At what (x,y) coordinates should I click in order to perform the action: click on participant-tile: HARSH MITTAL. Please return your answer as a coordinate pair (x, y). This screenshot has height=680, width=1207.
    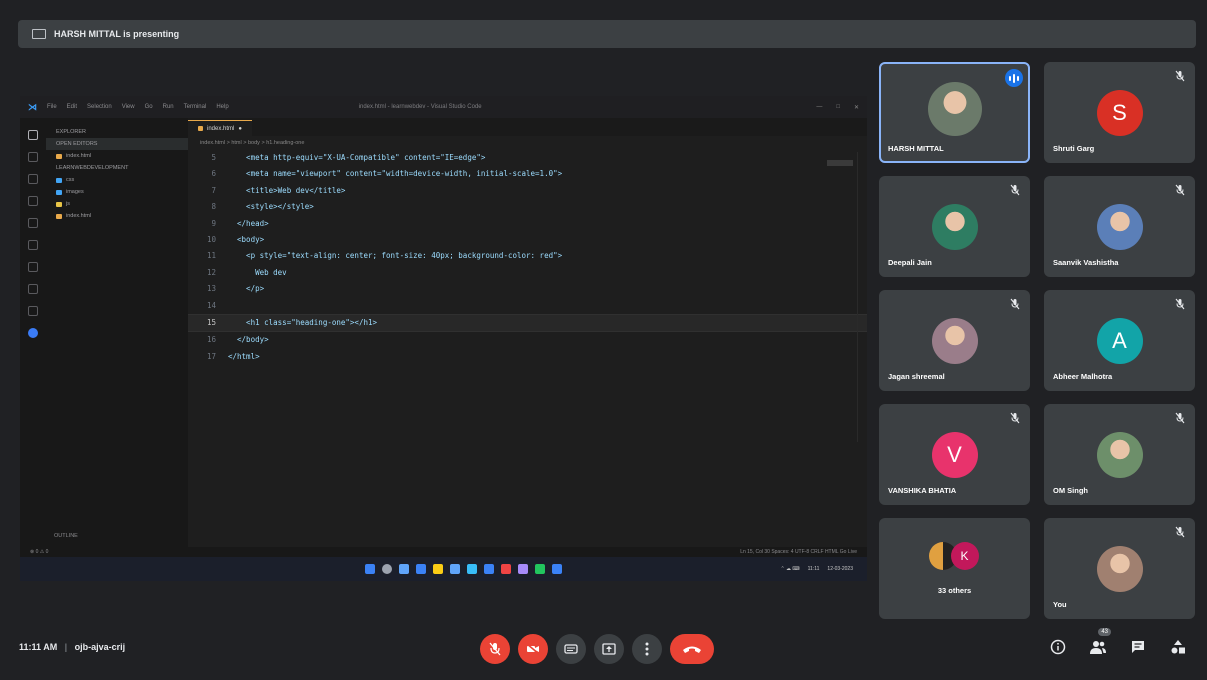
    Looking at the image, I should click on (954, 112).